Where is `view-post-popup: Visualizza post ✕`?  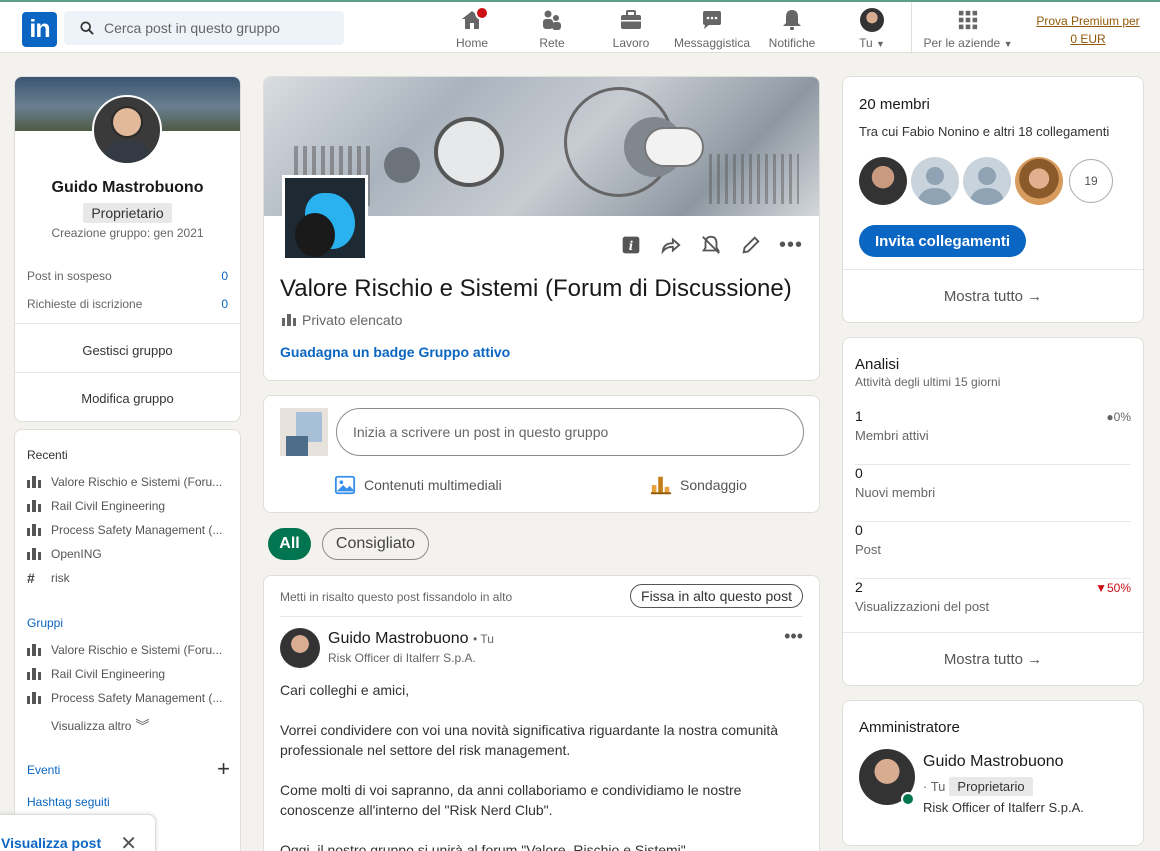
view-post-popup: Visualizza post ✕ is located at coordinates (78, 832).